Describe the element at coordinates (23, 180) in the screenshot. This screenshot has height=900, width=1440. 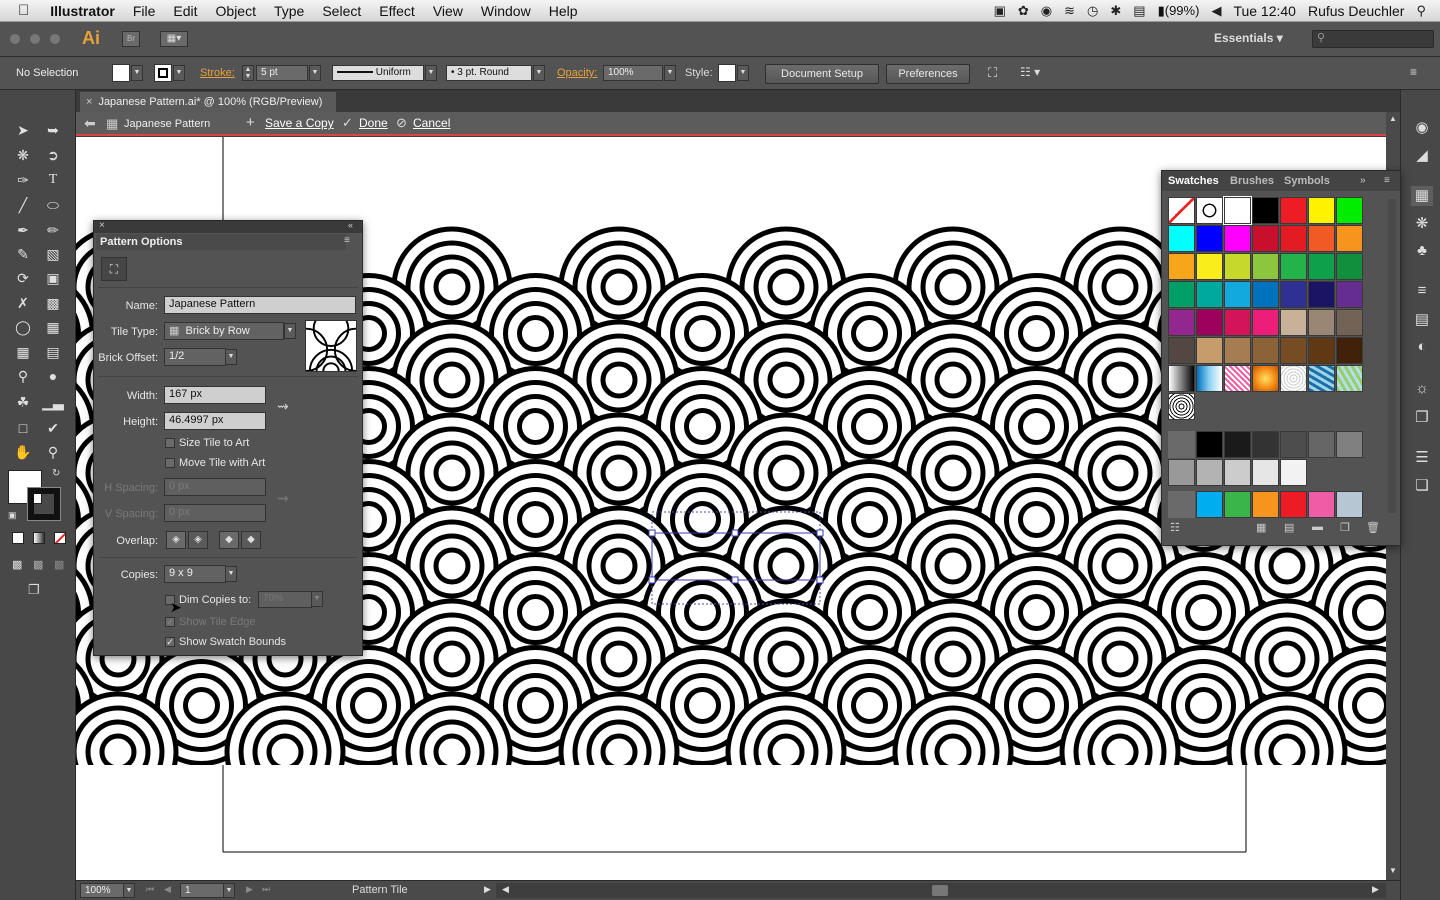
I see `pen-tool-icon: ✑` at that location.